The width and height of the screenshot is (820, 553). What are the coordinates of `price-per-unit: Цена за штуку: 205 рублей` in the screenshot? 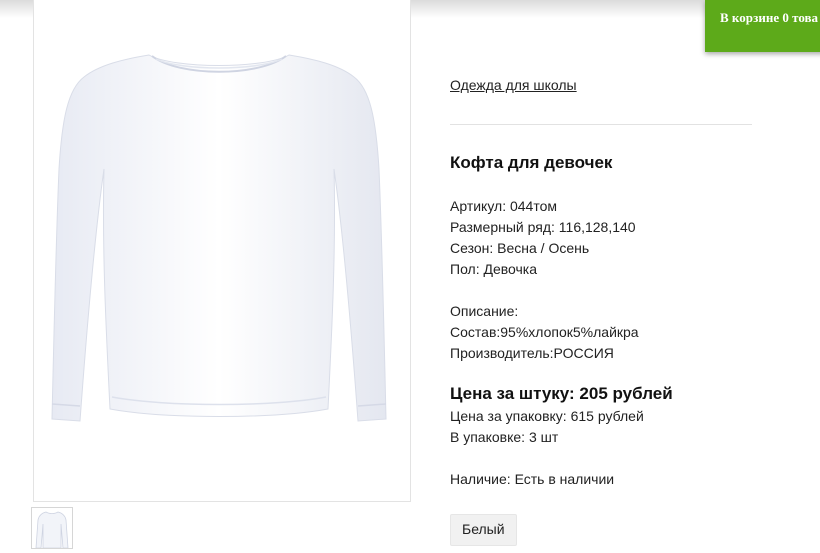 It's located at (561, 393).